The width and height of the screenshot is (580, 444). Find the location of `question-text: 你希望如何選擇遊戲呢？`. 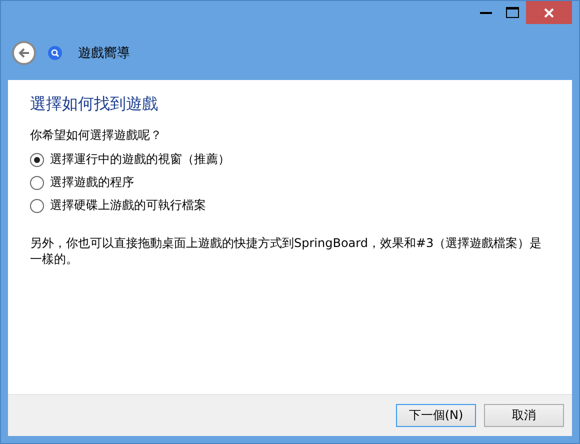

question-text: 你希望如何選擇遊戲呢？ is located at coordinates (96, 135).